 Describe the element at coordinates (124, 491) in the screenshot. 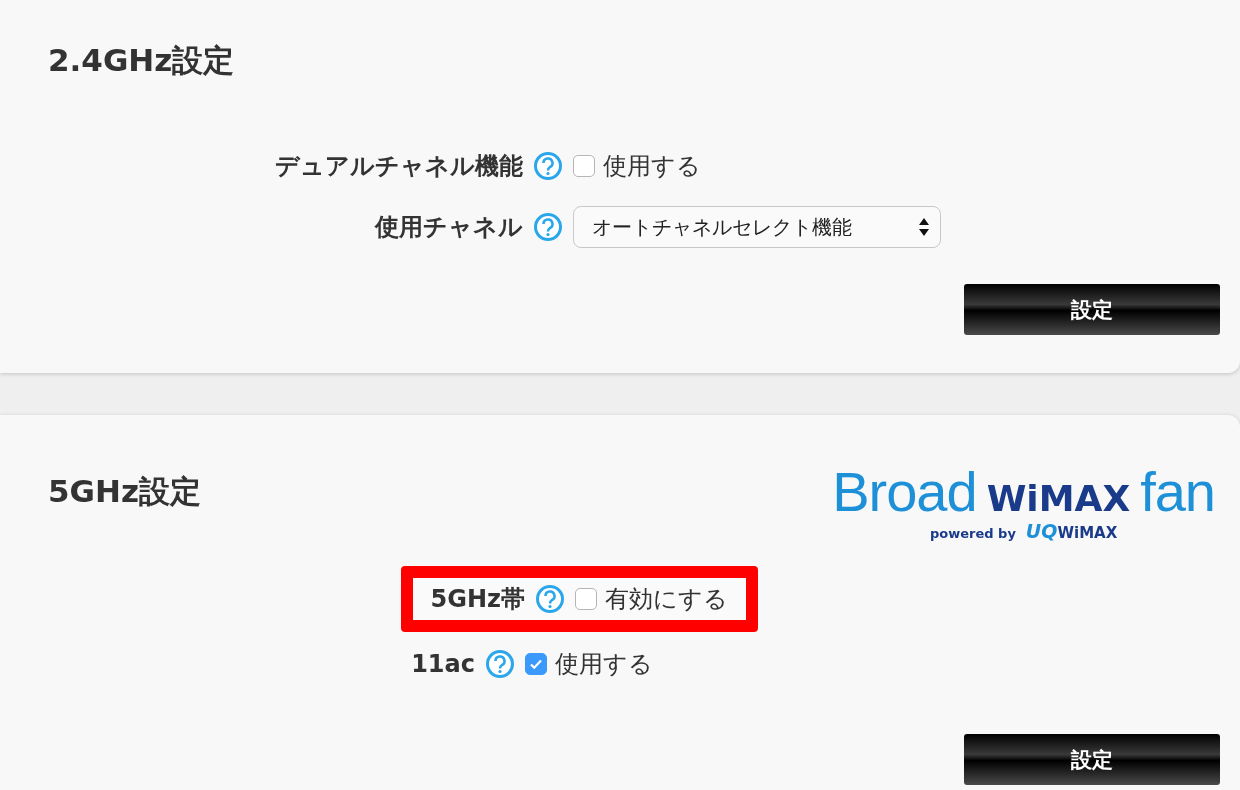

I see `section-title: 5GHz設定` at that location.